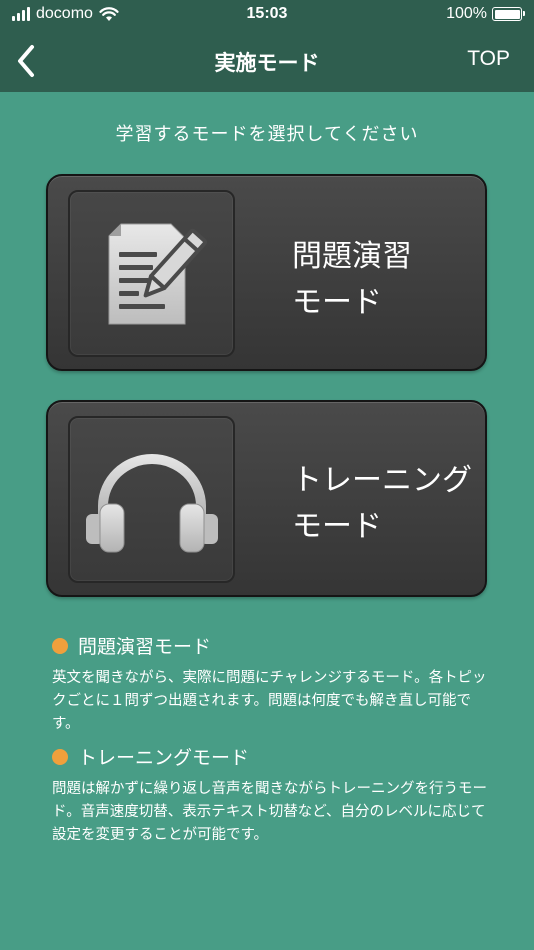  I want to click on practice-icon-box, so click(151, 273).